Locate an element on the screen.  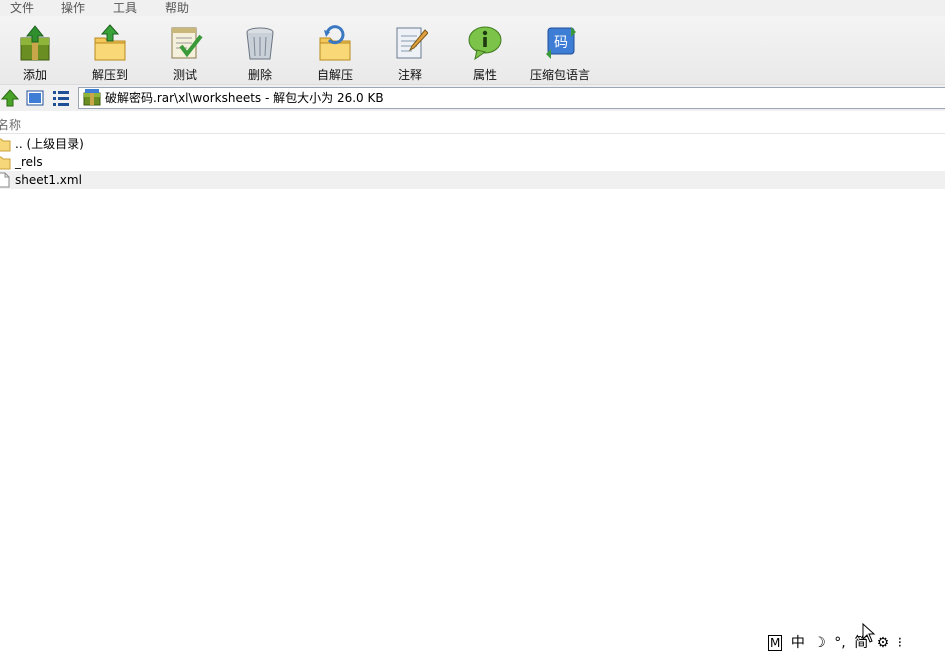
comment-button-label: 注释 is located at coordinates (409, 75).